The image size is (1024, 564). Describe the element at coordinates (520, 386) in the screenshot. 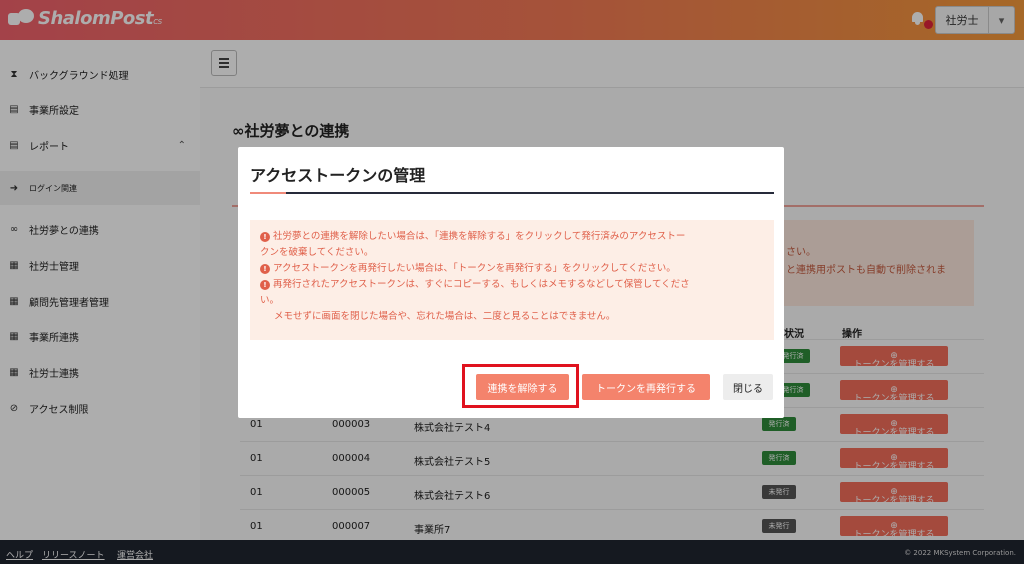

I see `highlight-box` at that location.